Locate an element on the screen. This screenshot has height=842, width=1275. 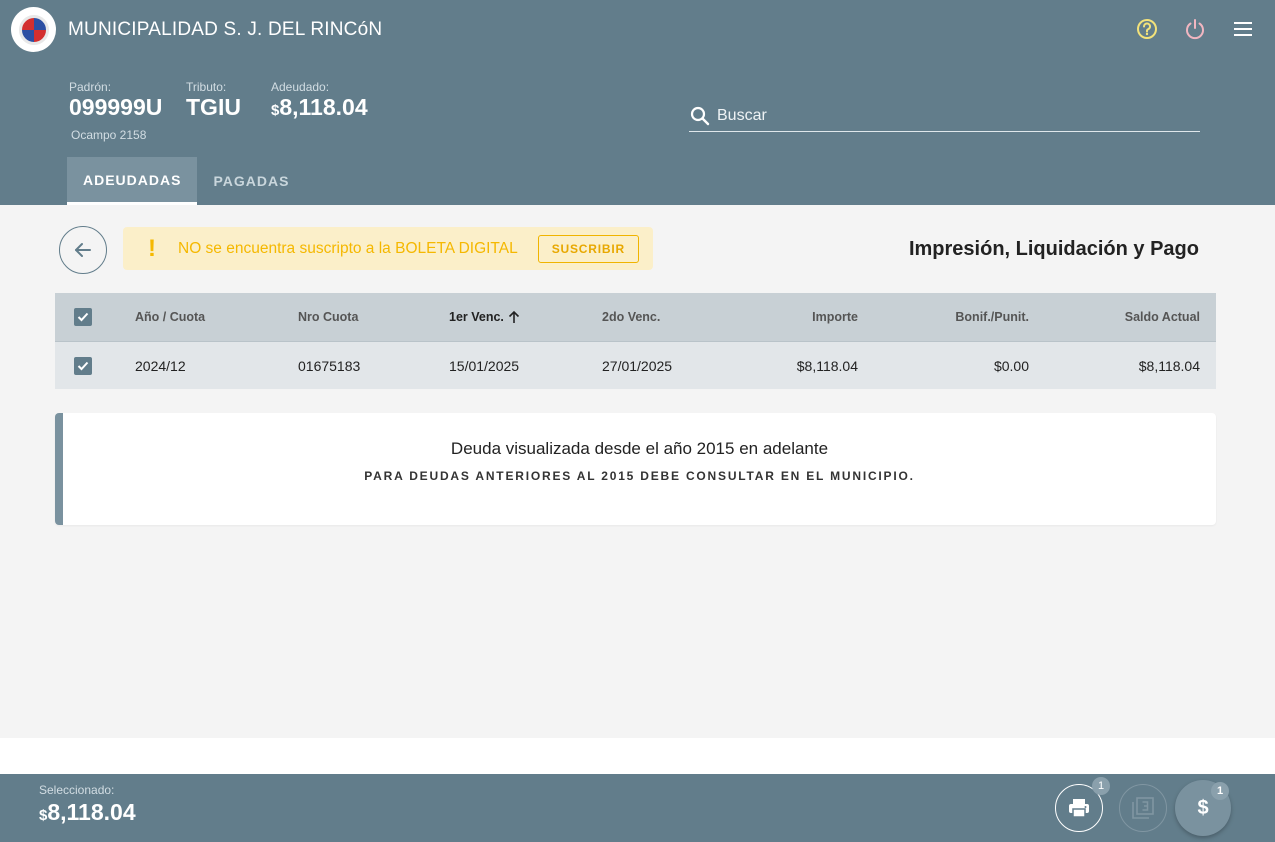
padron-value: 099999U is located at coordinates (116, 107).